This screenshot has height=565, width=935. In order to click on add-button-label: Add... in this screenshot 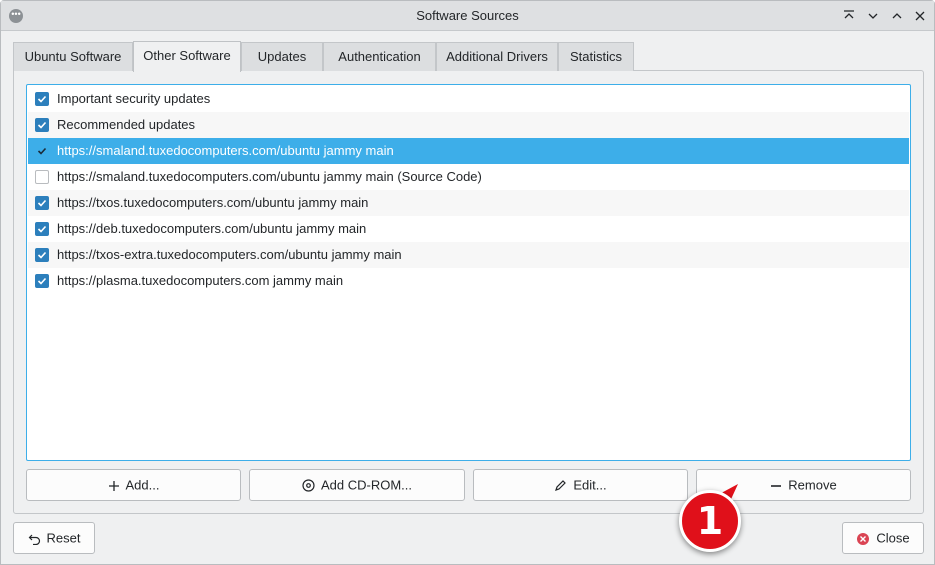, I will do `click(142, 485)`.